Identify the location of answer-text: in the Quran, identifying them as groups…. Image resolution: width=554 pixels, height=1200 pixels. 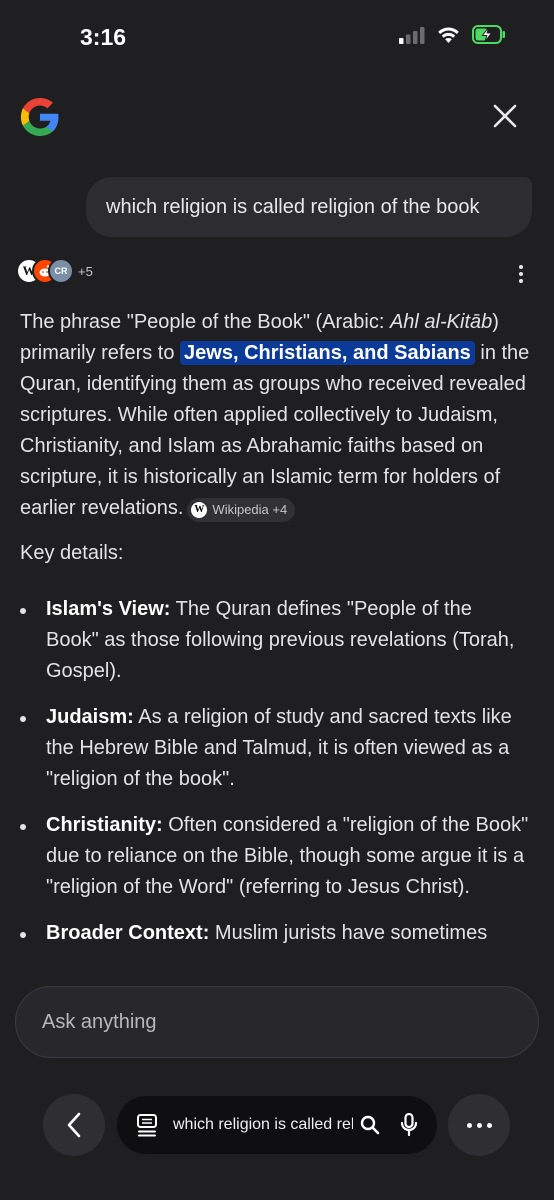
(275, 430).